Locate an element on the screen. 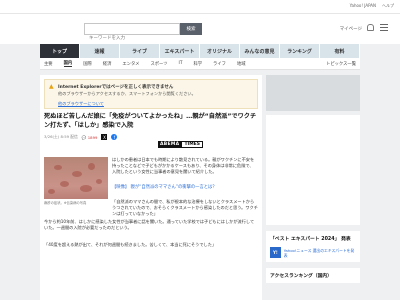  sidebar-blank is located at coordinates (313, 170).